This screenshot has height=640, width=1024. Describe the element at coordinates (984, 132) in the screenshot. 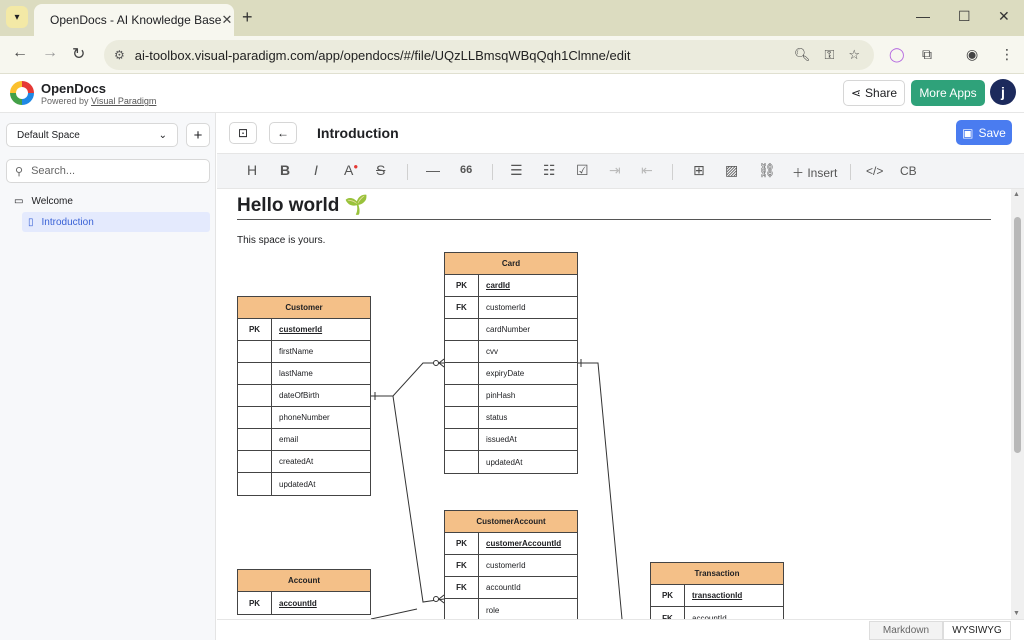

I see `save-button: ▣ Save` at that location.